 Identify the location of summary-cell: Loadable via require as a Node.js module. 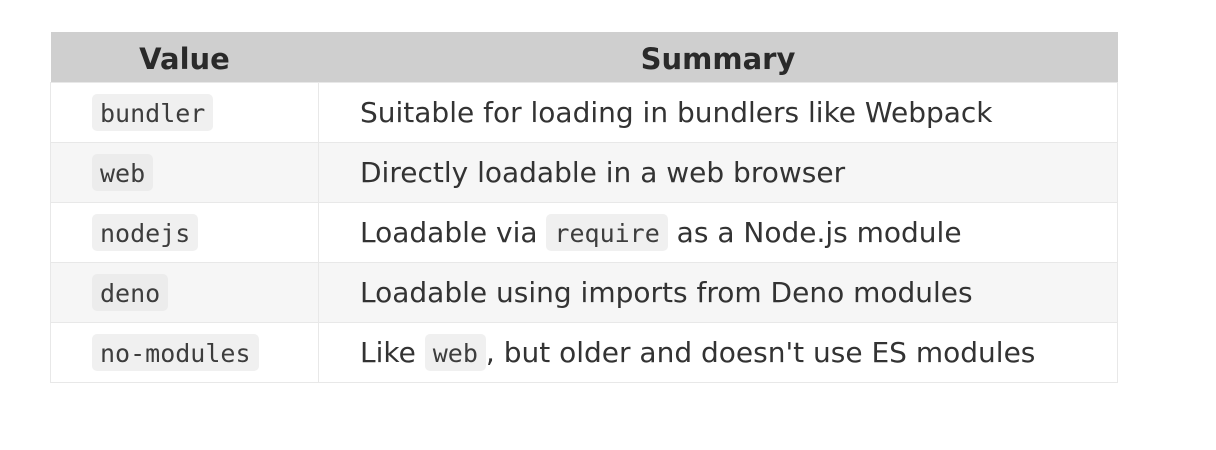
(718, 232).